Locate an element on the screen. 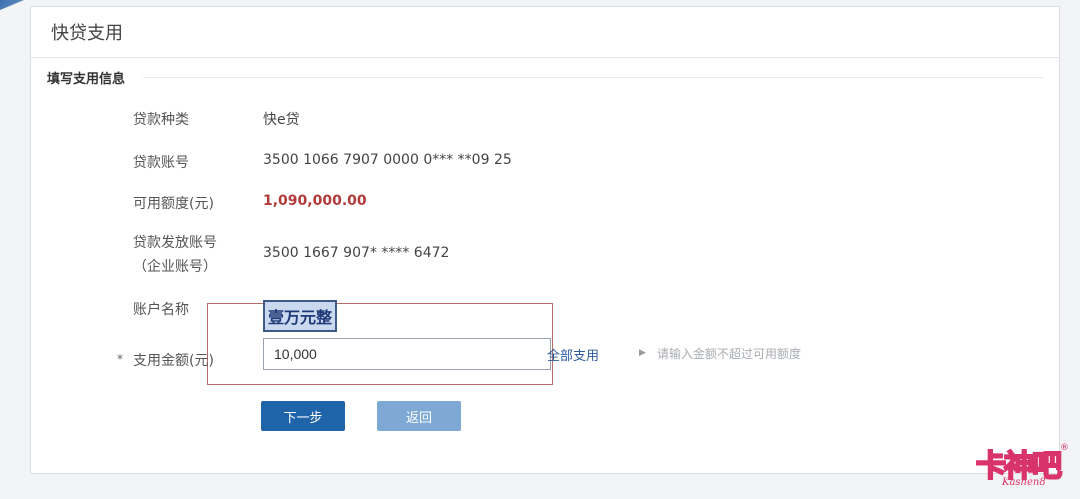 This screenshot has width=1080, height=499. back-button: 返回 is located at coordinates (419, 416).